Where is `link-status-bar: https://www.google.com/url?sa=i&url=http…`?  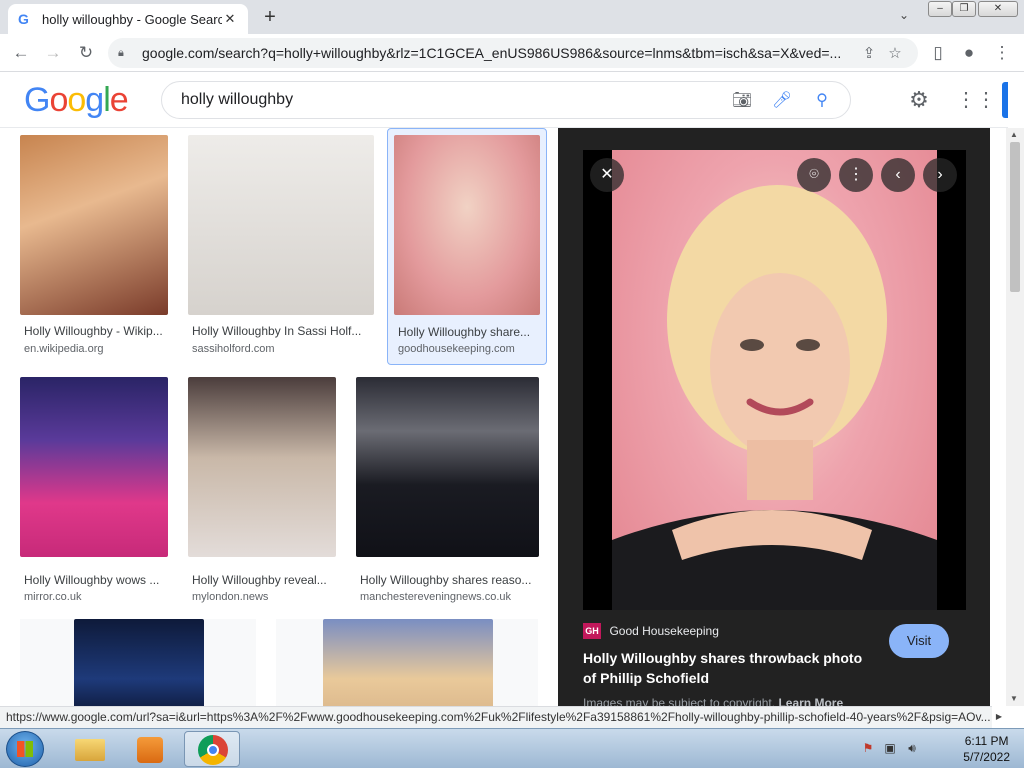 link-status-bar: https://www.google.com/url?sa=i&url=http… is located at coordinates (496, 717).